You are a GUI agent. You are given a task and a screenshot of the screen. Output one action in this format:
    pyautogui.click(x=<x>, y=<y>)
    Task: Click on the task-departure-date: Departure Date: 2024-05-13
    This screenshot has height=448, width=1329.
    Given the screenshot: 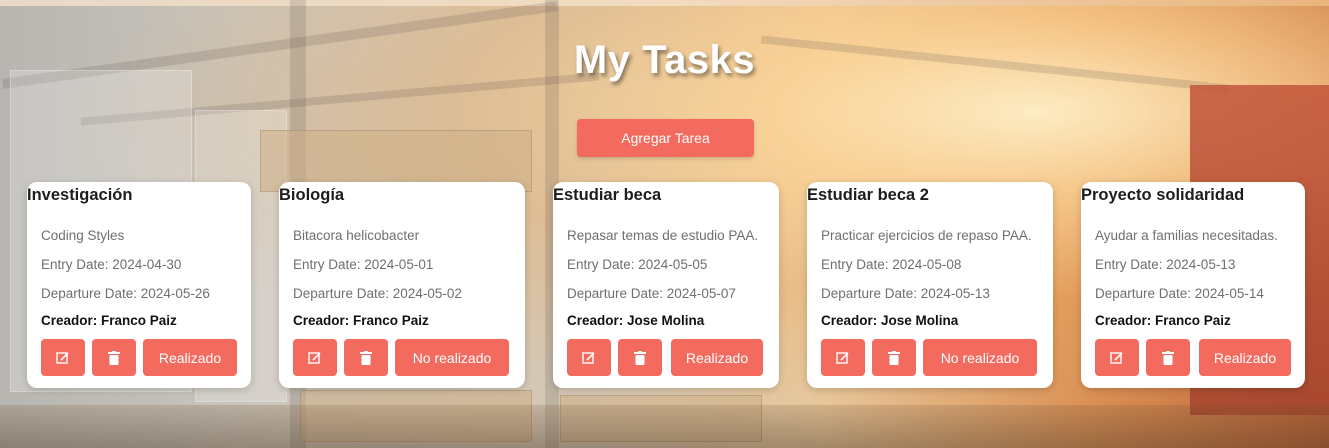 What is the action you would take?
    pyautogui.click(x=905, y=293)
    